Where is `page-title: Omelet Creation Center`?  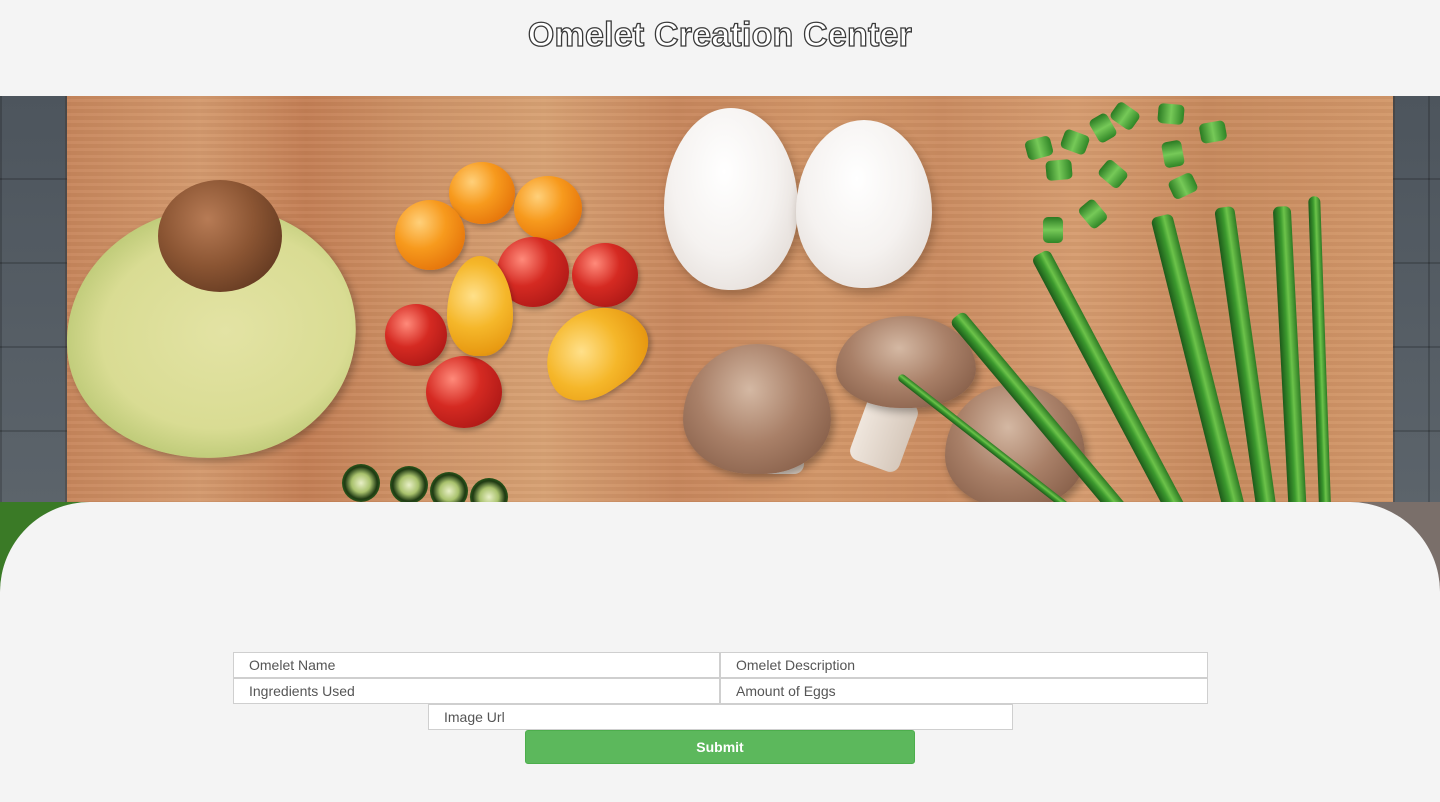 page-title: Omelet Creation Center is located at coordinates (720, 34).